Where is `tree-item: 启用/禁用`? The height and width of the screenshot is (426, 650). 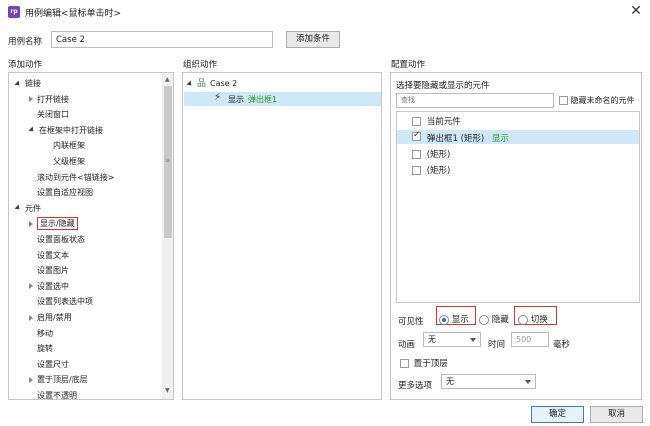 tree-item: 启用/禁用 is located at coordinates (50, 317).